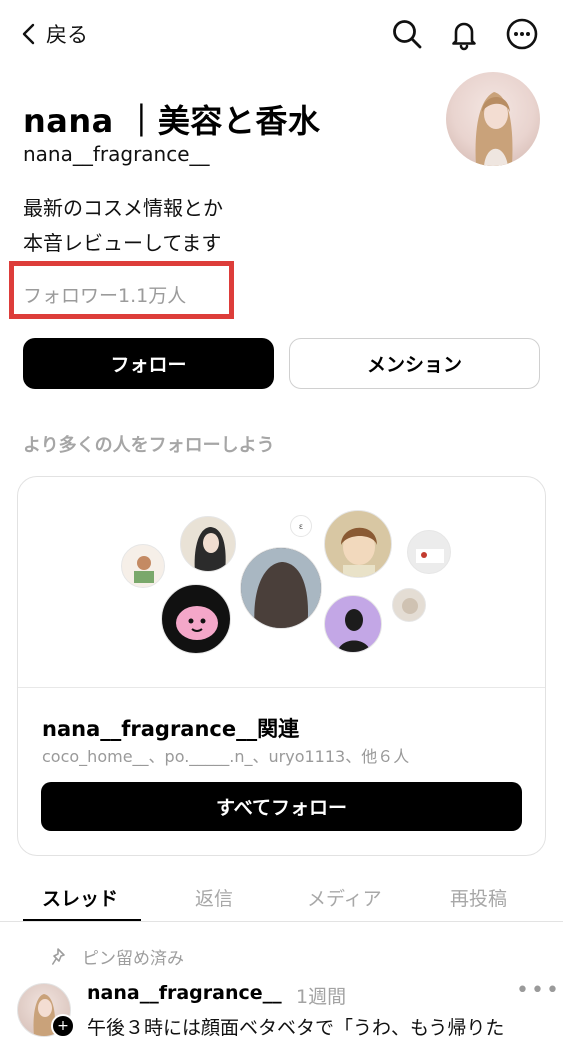 The width and height of the screenshot is (563, 1040). I want to click on post-more-icon: •••, so click(538, 990).